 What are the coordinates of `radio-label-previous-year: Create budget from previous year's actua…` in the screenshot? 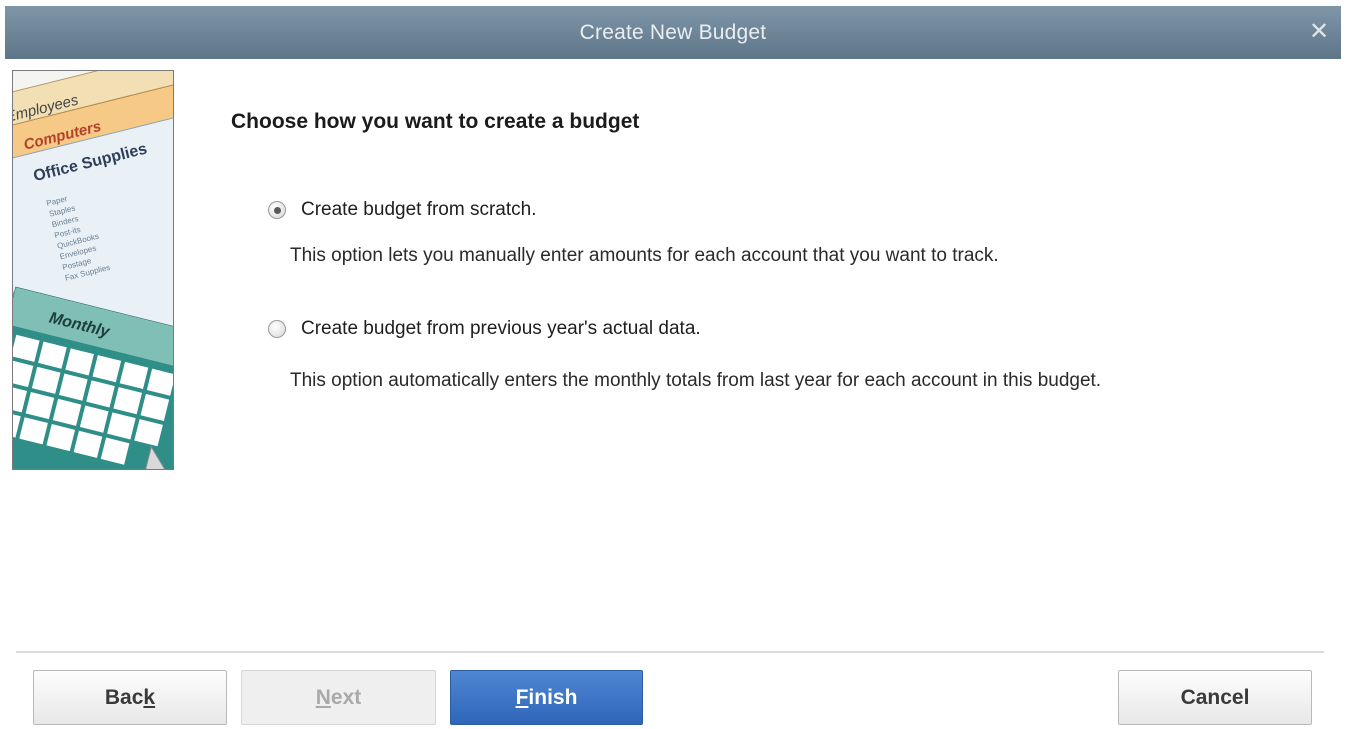 It's located at (501, 329).